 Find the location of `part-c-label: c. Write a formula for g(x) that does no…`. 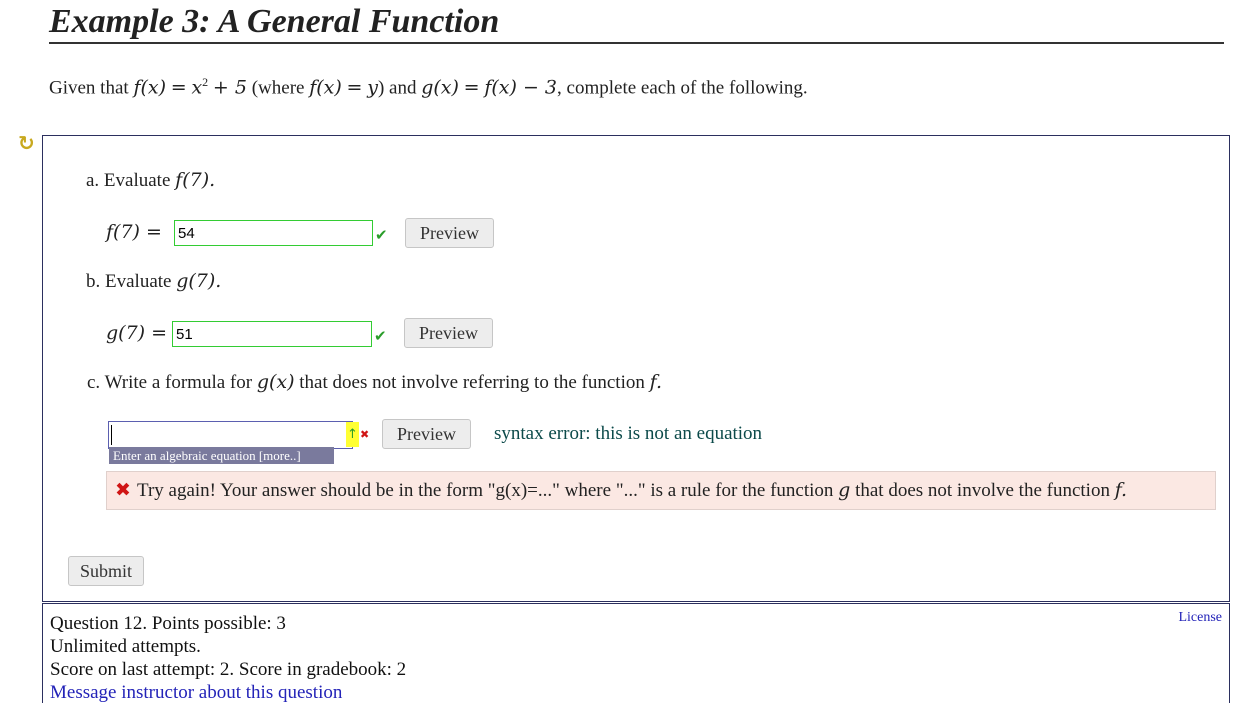

part-c-label: c. Write a formula for g(x) that does no… is located at coordinates (374, 382).